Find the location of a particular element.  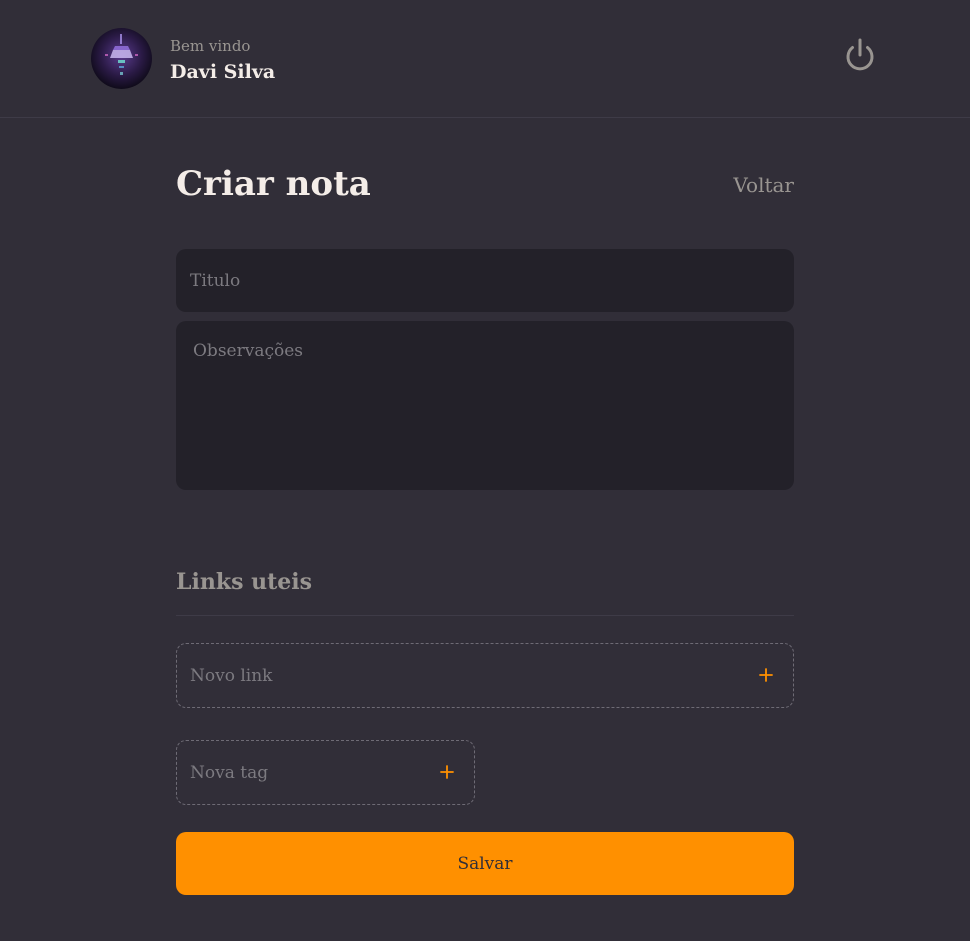

logout-button is located at coordinates (860, 56).